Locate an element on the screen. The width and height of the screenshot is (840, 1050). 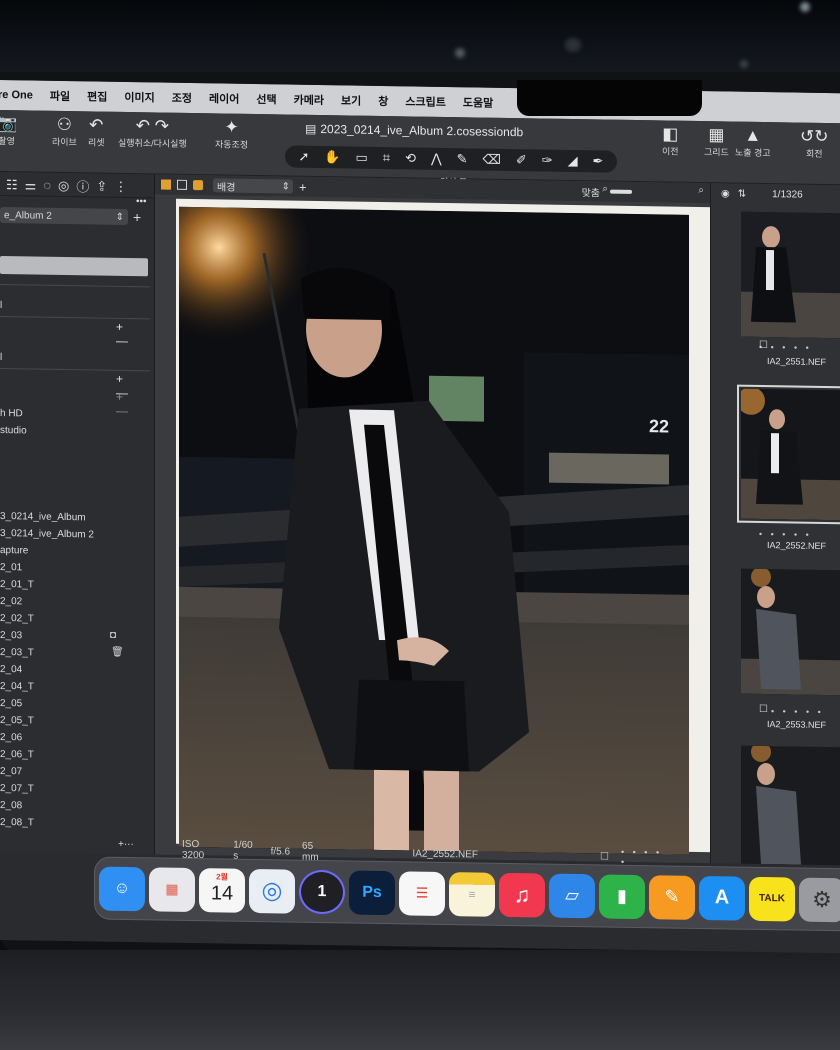
background-select: 배경 ⇕ is located at coordinates (253, 186).